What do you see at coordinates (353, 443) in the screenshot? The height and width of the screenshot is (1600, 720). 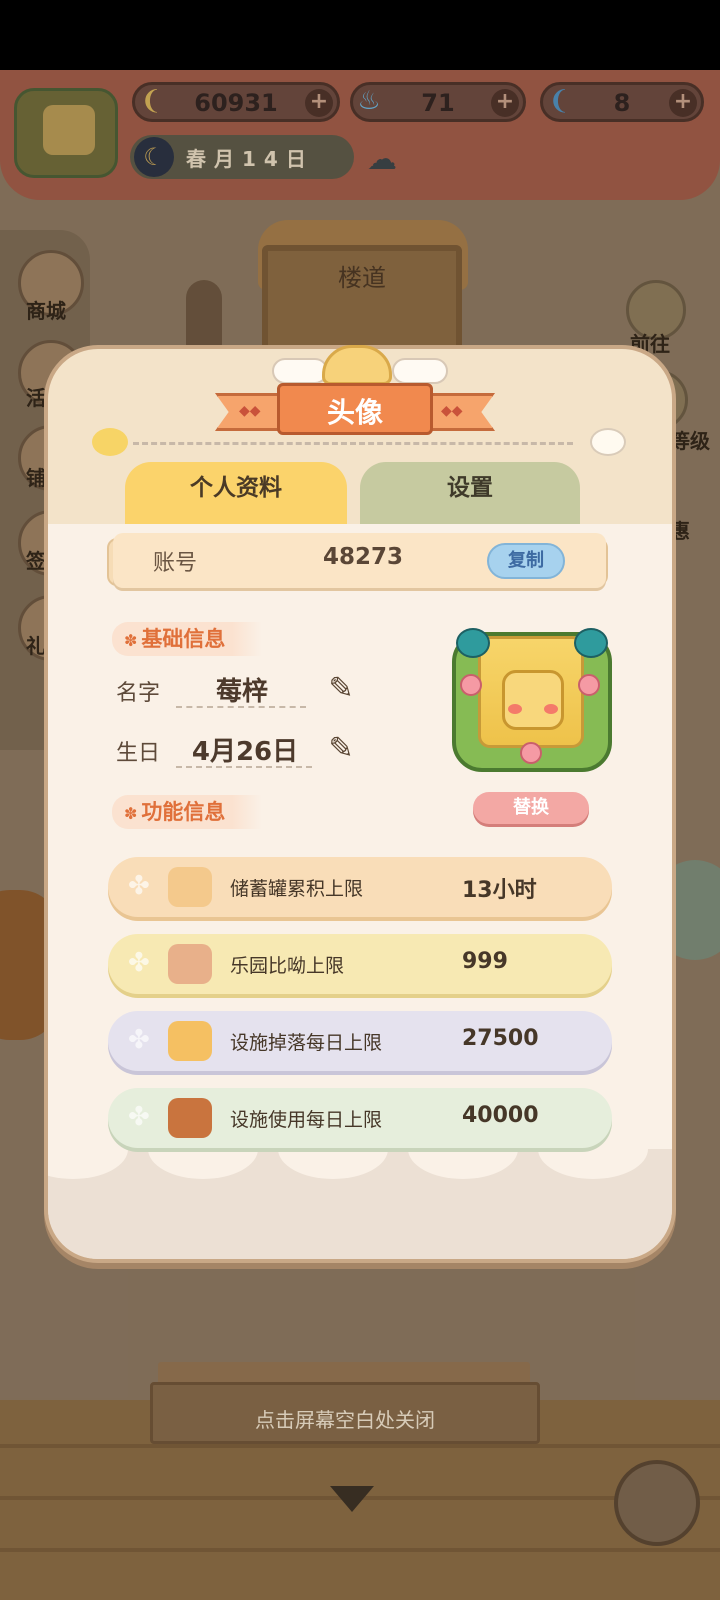 I see `dashed-divider` at bounding box center [353, 443].